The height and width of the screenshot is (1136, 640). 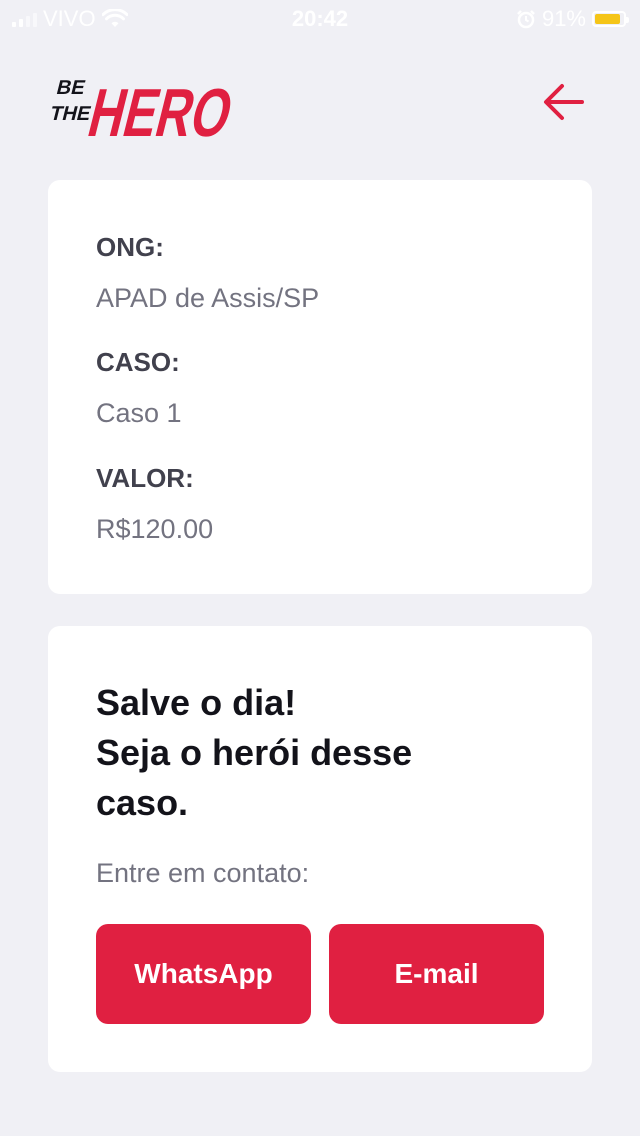 I want to click on ong-value: APAD de Assis/SP, so click(x=208, y=298).